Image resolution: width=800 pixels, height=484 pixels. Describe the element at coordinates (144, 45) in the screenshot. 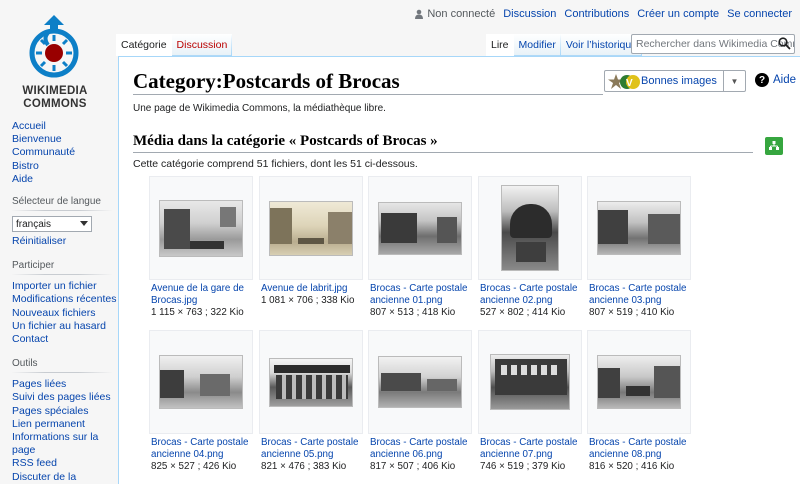

I see `tab-category: Catégorie` at that location.